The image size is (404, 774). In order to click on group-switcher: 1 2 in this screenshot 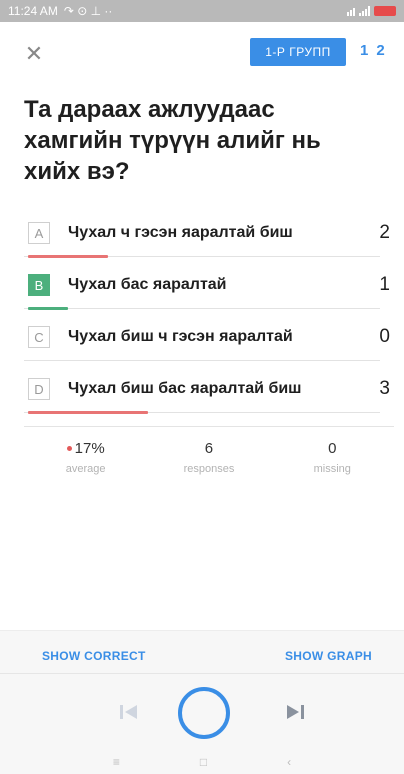, I will do `click(372, 50)`.